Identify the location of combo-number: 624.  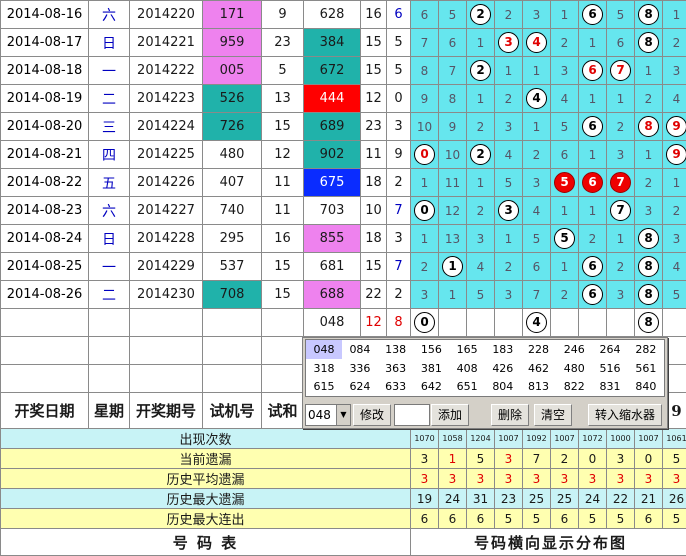
(360, 387).